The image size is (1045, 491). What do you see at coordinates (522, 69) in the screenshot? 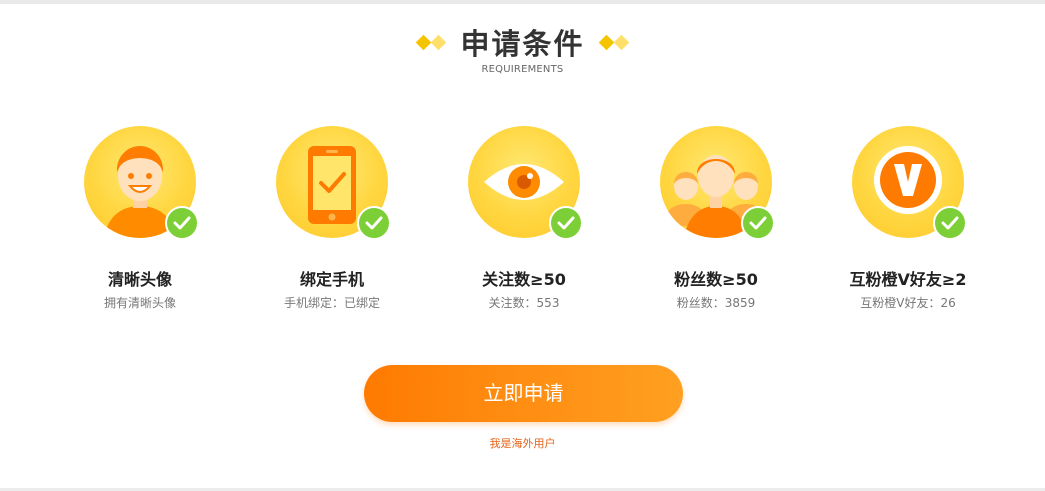
I see `page-subtitle: REQUIREMENTS` at bounding box center [522, 69].